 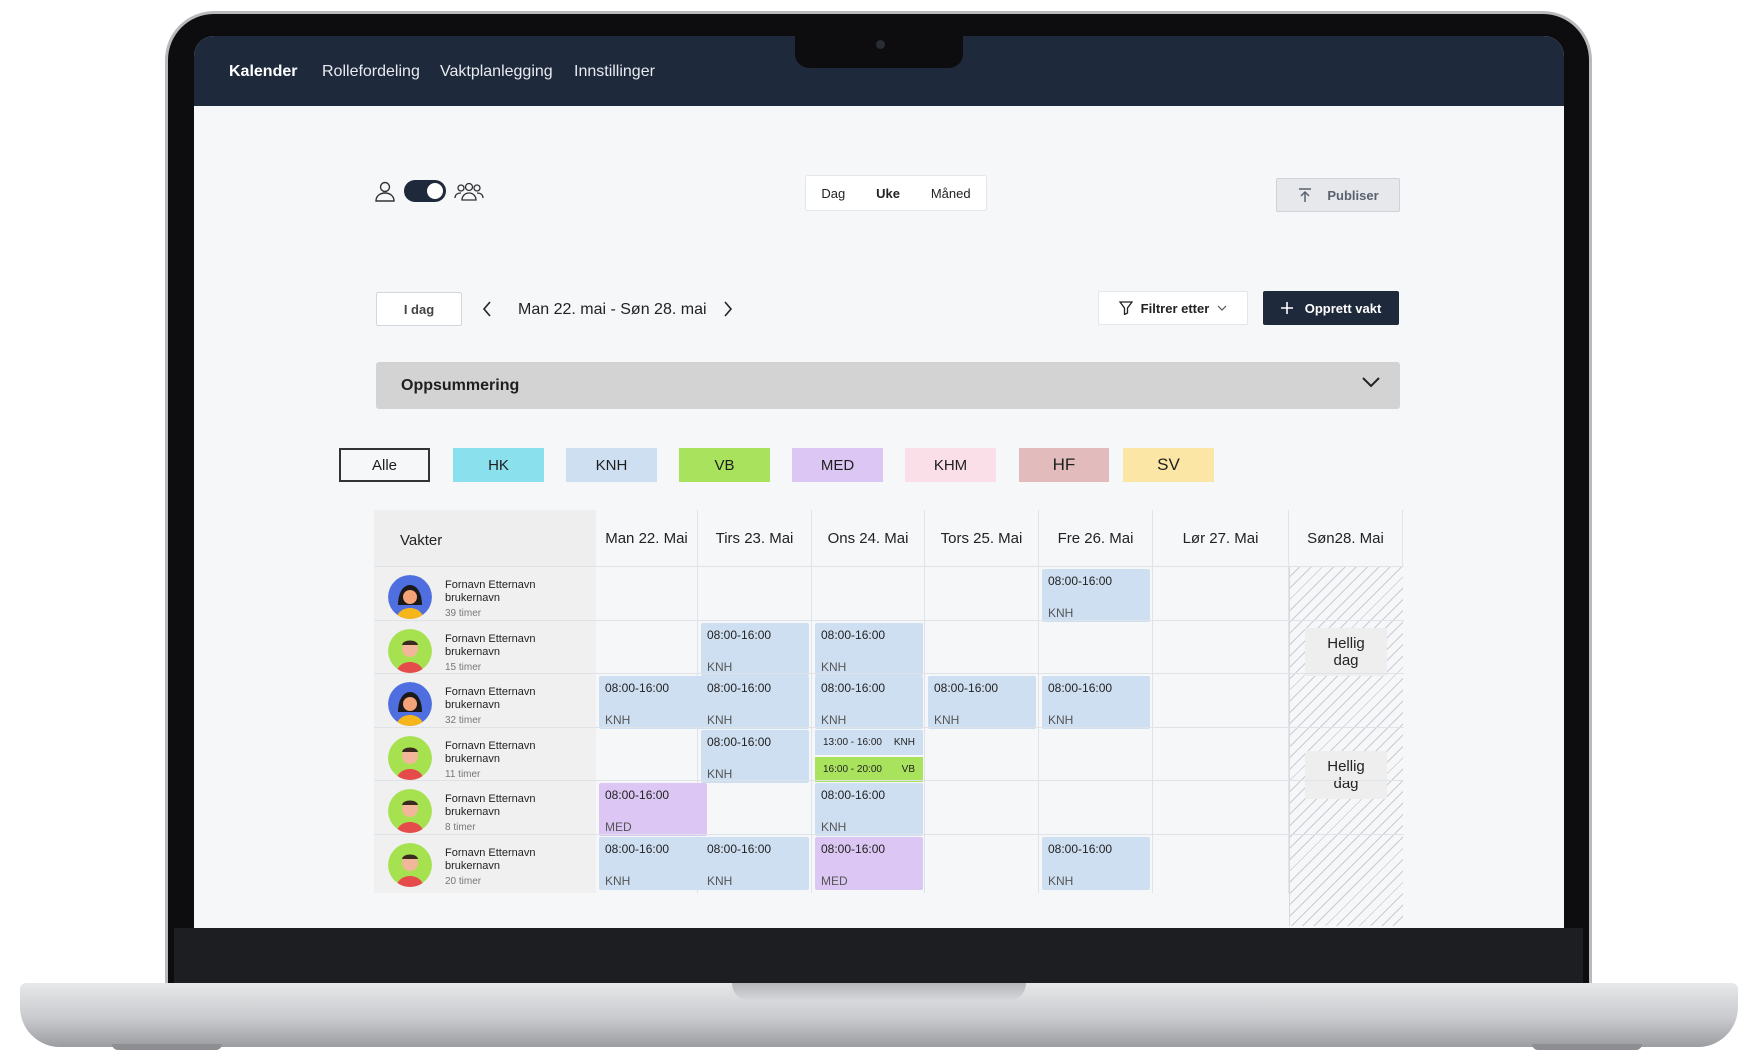 What do you see at coordinates (485, 703) in the screenshot?
I see `employee-cell: Fornavn Etternavn brukernavn 32 timer` at bounding box center [485, 703].